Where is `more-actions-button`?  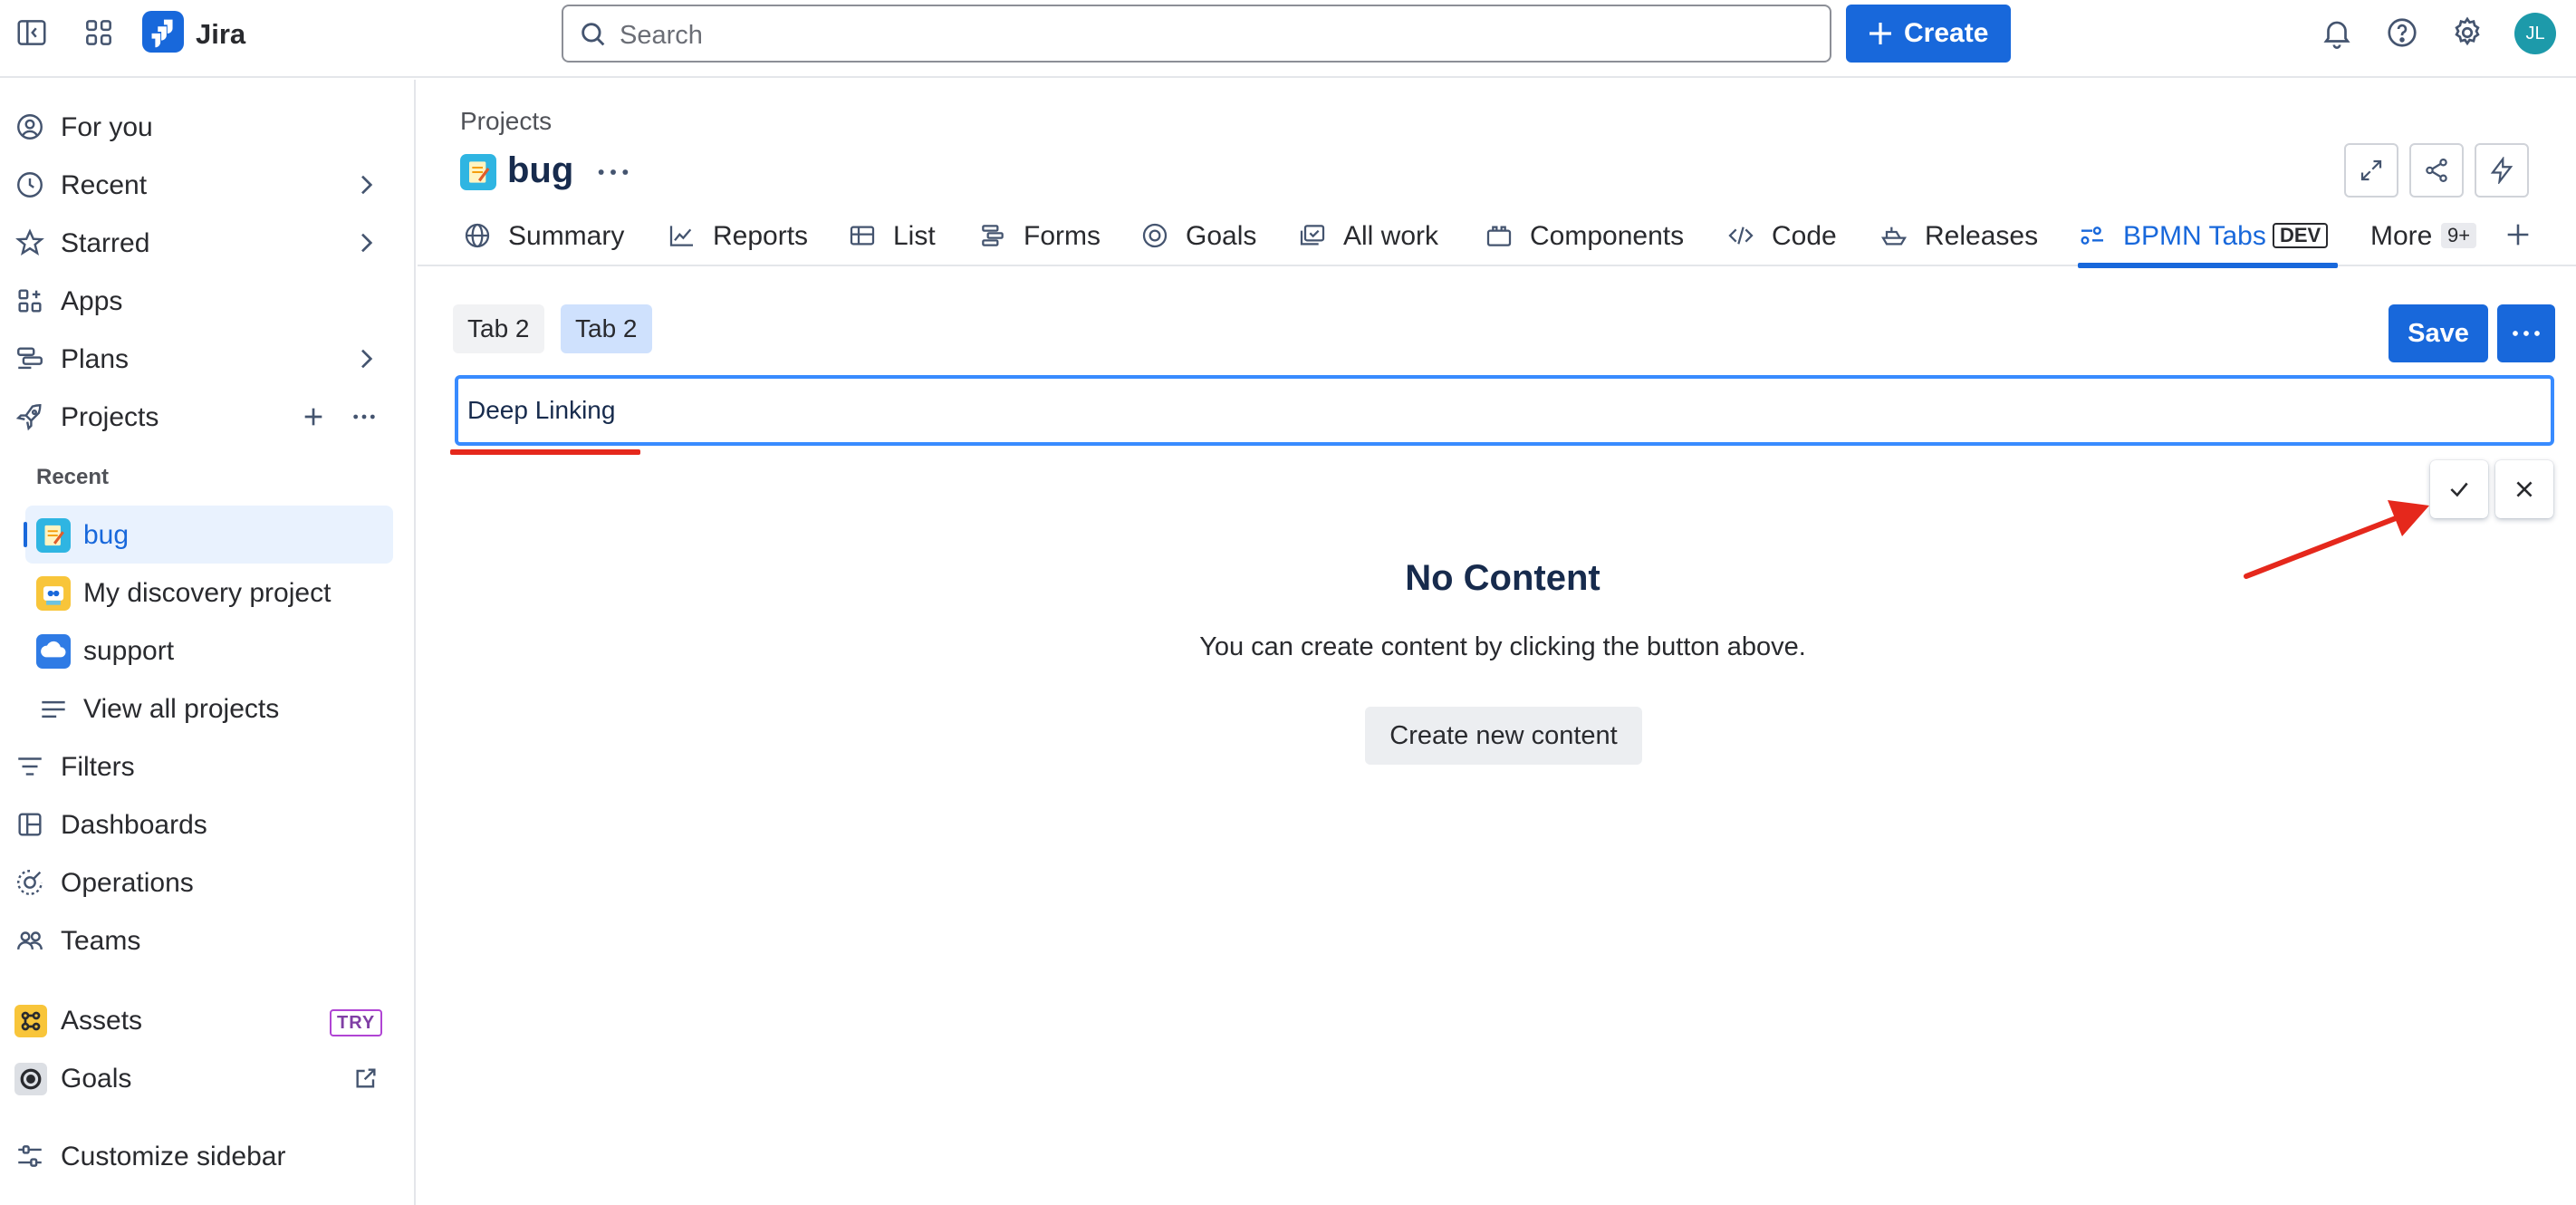
more-actions-button is located at coordinates (2526, 333).